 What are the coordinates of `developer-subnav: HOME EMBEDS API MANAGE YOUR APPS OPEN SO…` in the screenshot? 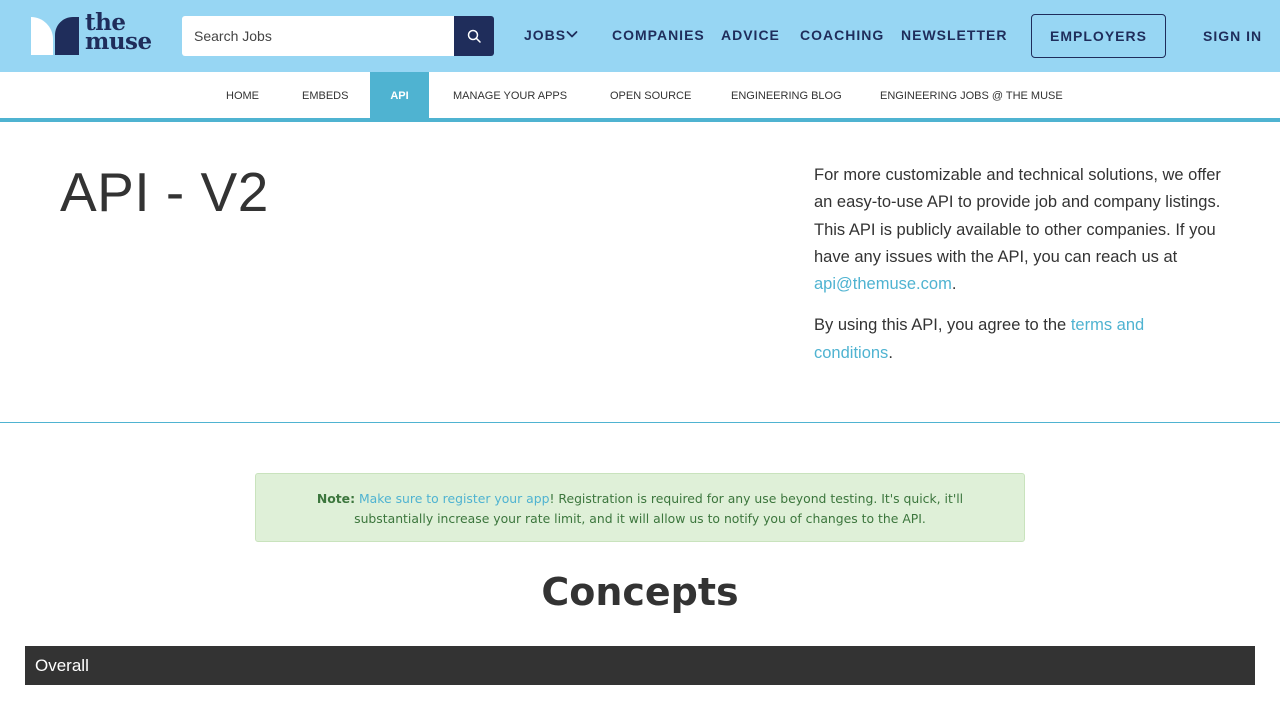 It's located at (640, 95).